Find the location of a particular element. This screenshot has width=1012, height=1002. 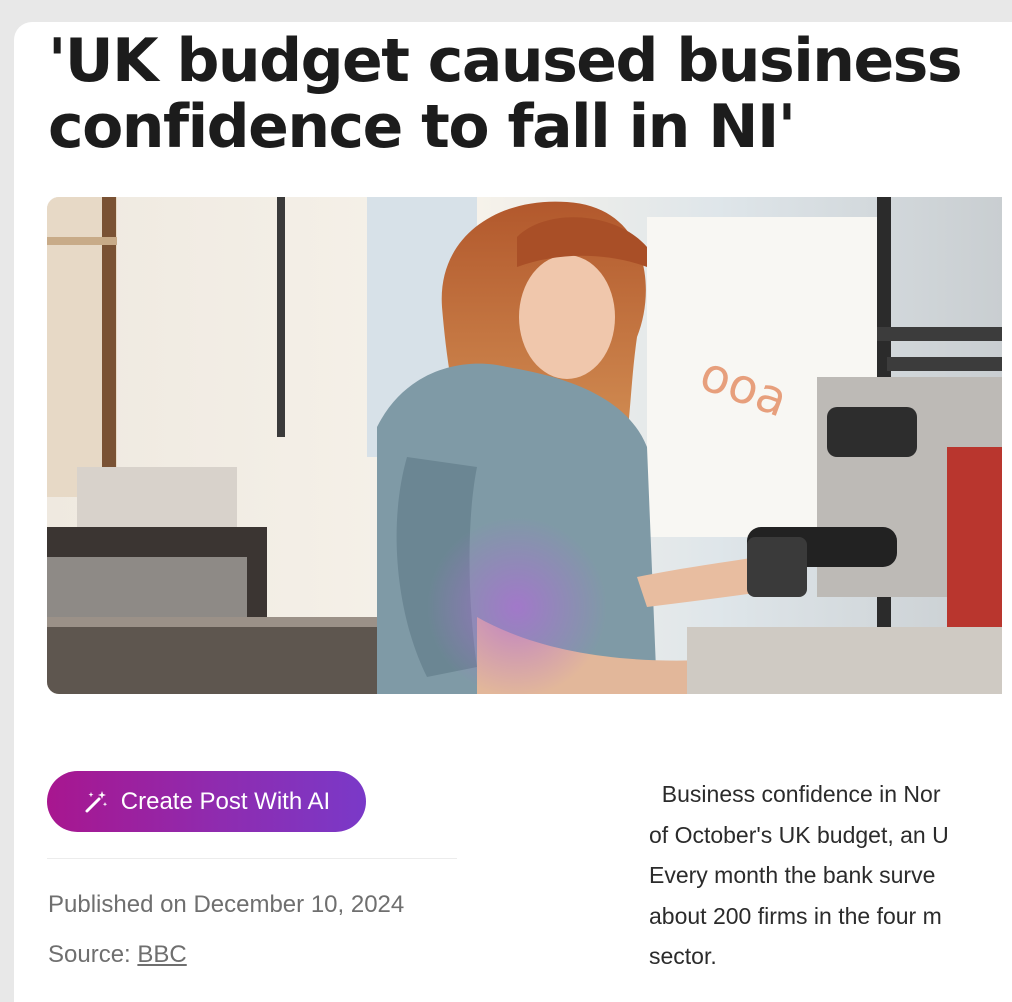

source-prefix: Source: is located at coordinates (93, 954).